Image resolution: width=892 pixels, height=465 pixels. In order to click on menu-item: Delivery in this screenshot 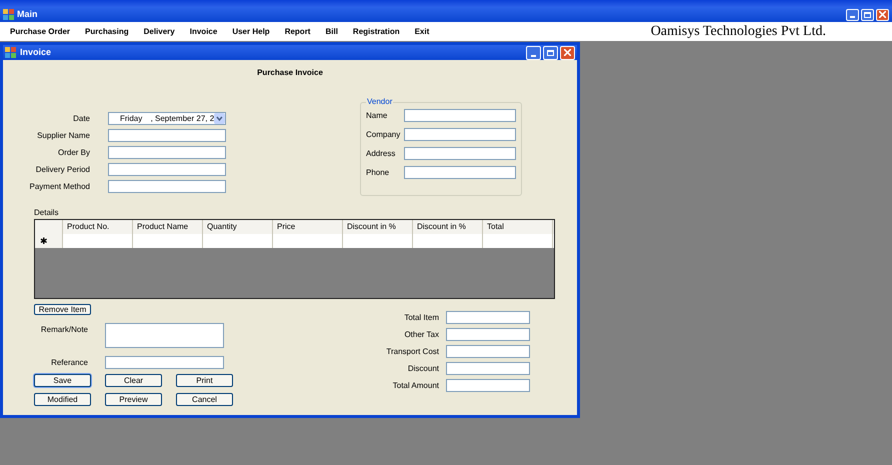, I will do `click(159, 32)`.